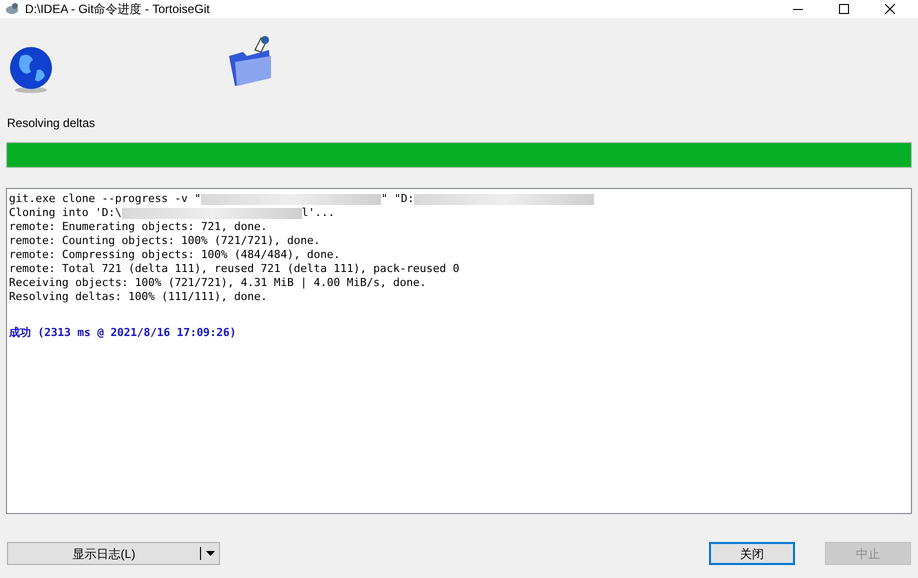 The height and width of the screenshot is (578, 918). I want to click on log-line: " "D:, so click(397, 199).